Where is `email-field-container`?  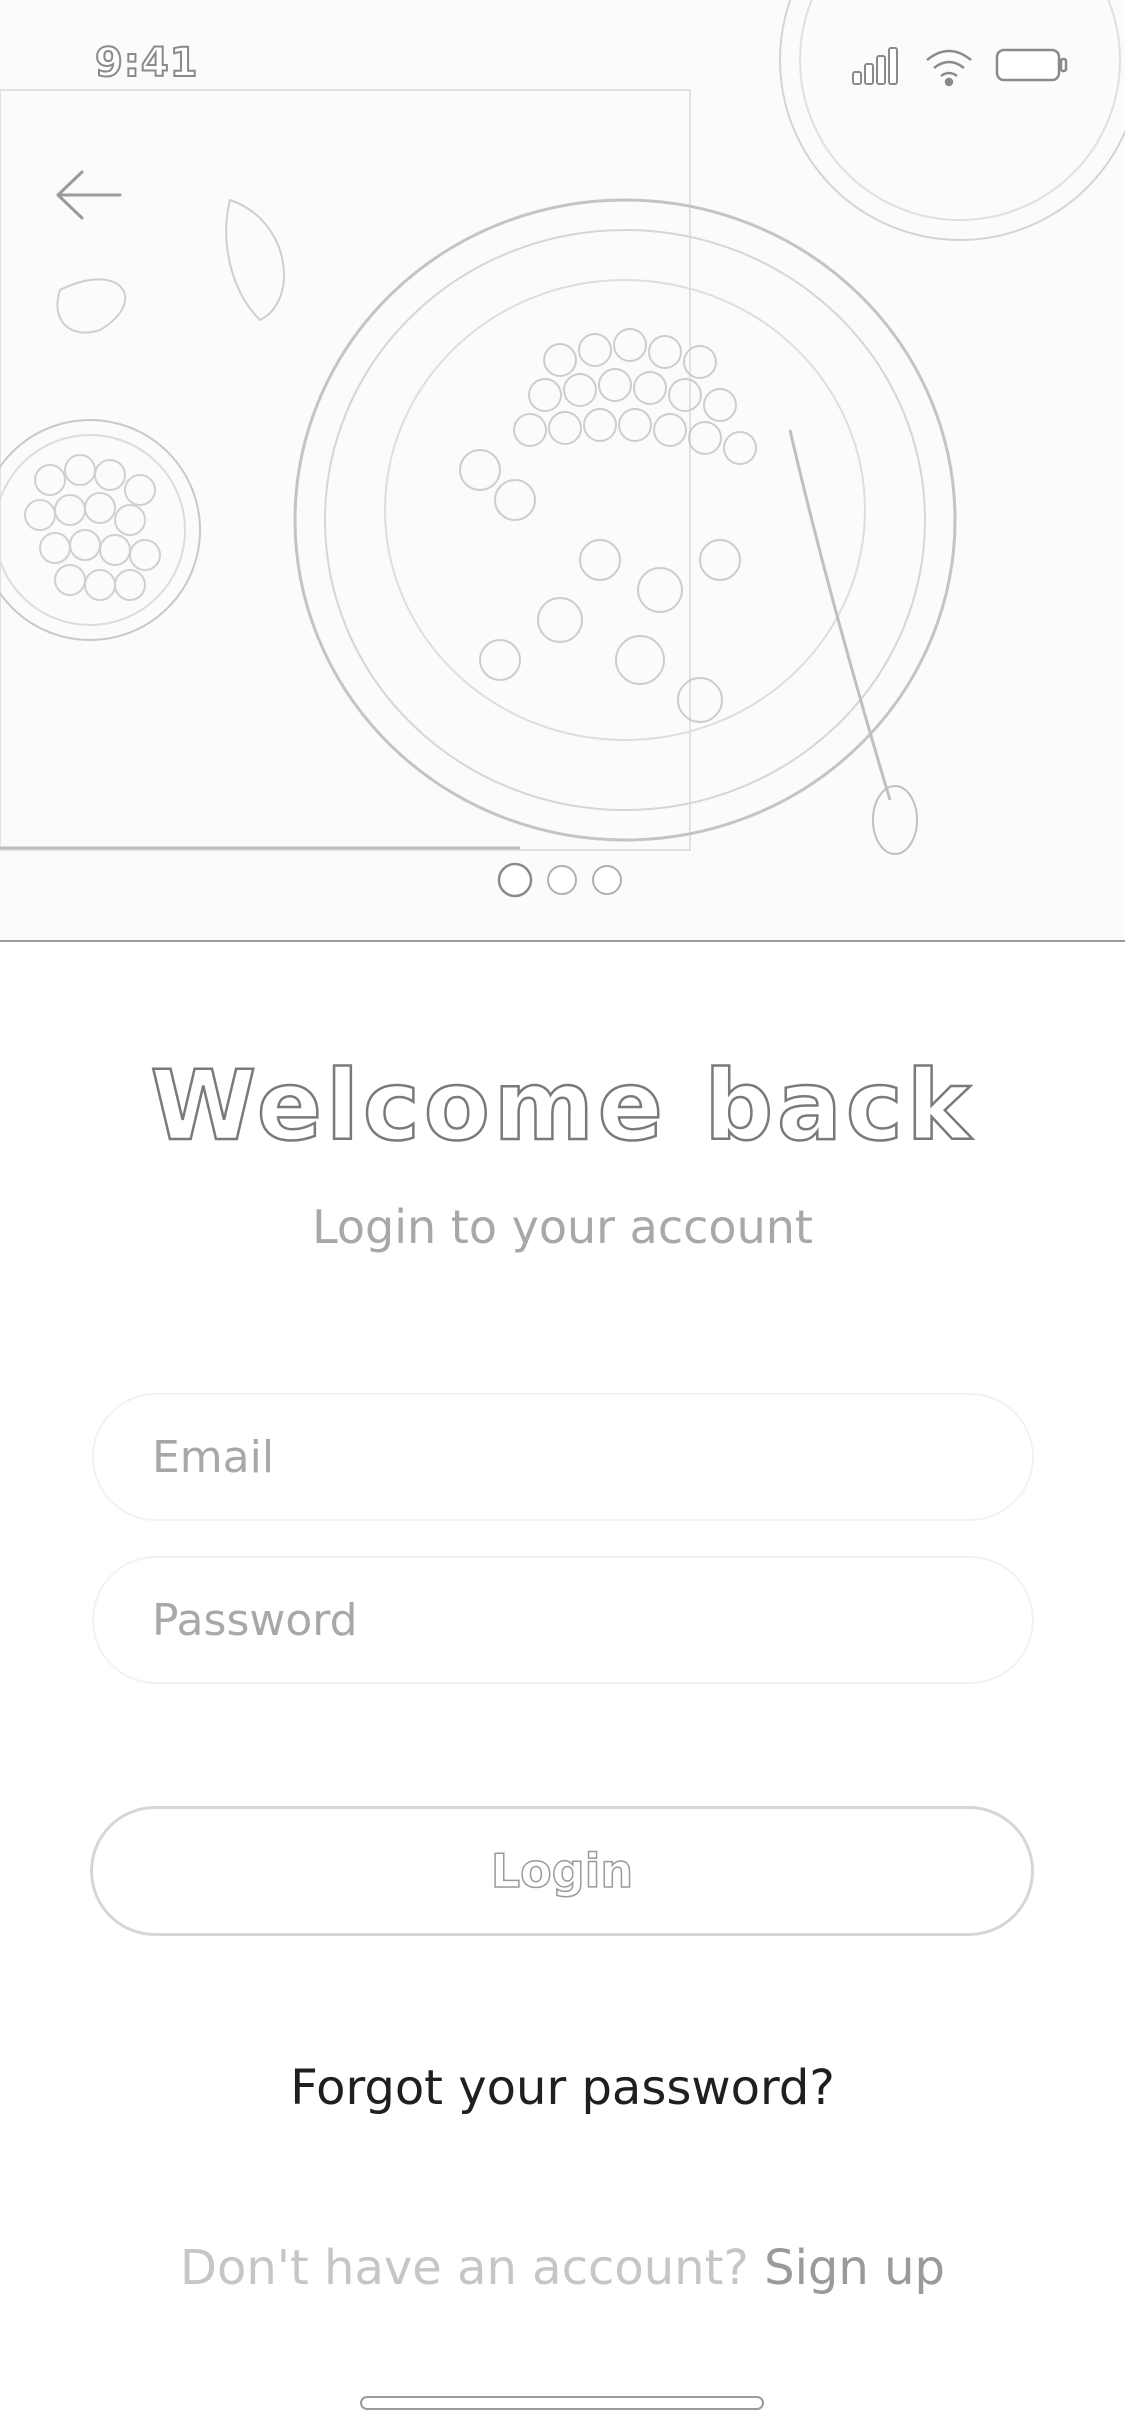 email-field-container is located at coordinates (563, 1457).